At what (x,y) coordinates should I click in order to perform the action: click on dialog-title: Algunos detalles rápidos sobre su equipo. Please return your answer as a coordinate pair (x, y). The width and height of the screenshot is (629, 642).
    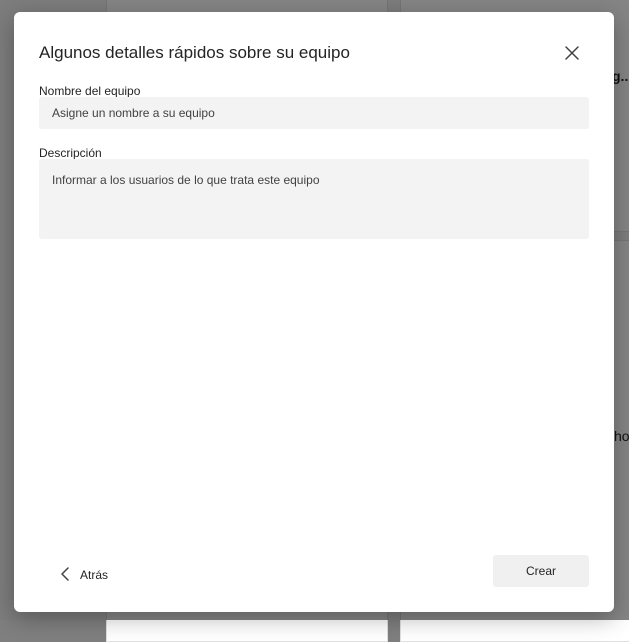
    Looking at the image, I should click on (194, 52).